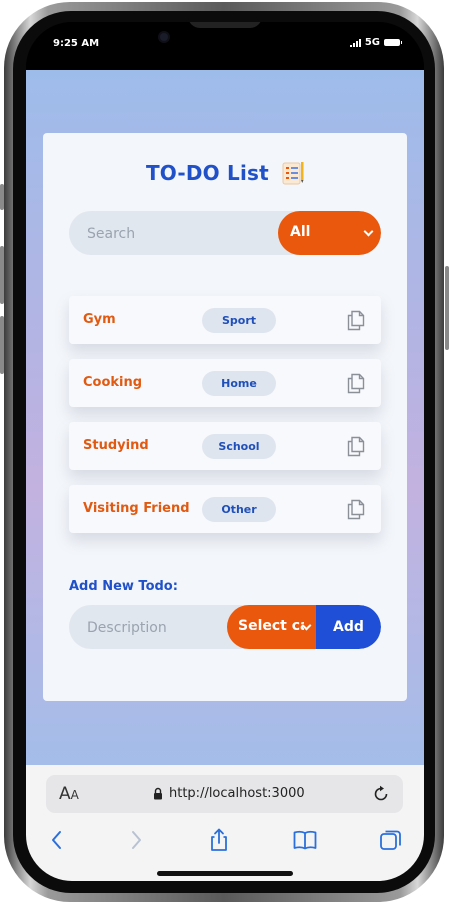  I want to click on browser-toolbar, so click(225, 840).